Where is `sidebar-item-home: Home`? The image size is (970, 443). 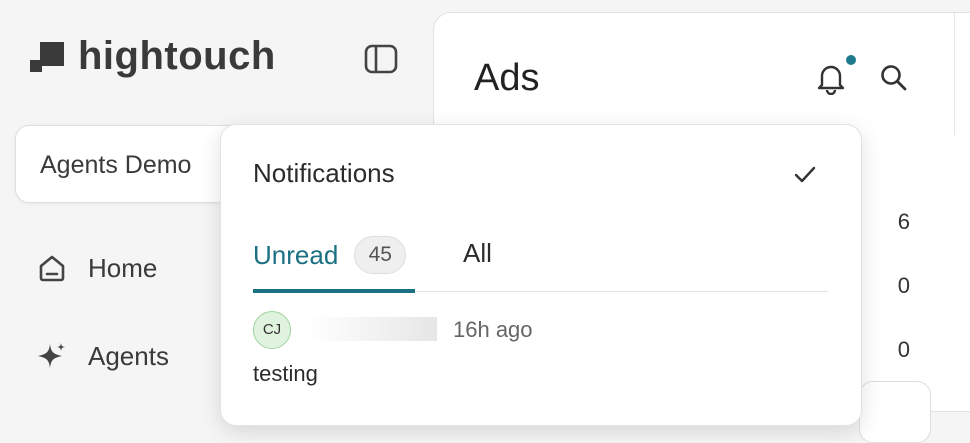
sidebar-item-home: Home is located at coordinates (96, 268).